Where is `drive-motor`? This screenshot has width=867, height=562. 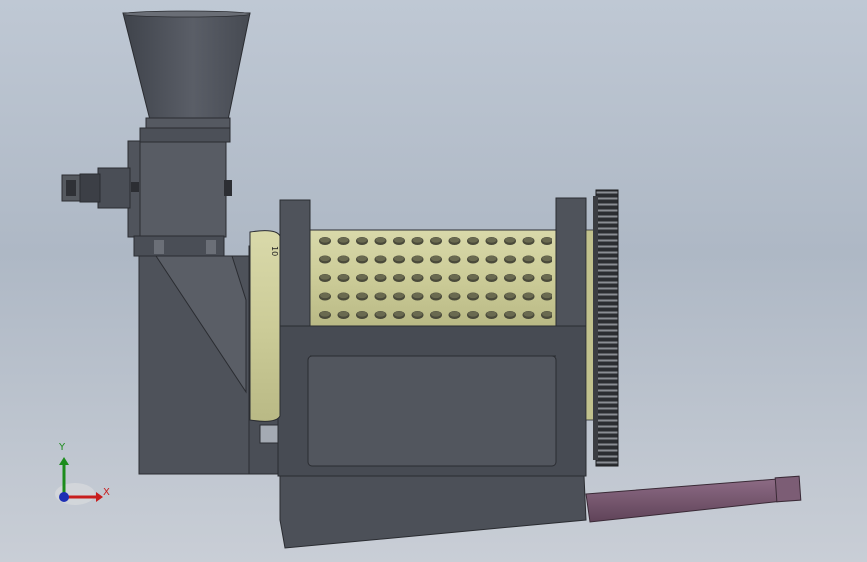 drive-motor is located at coordinates (100, 188).